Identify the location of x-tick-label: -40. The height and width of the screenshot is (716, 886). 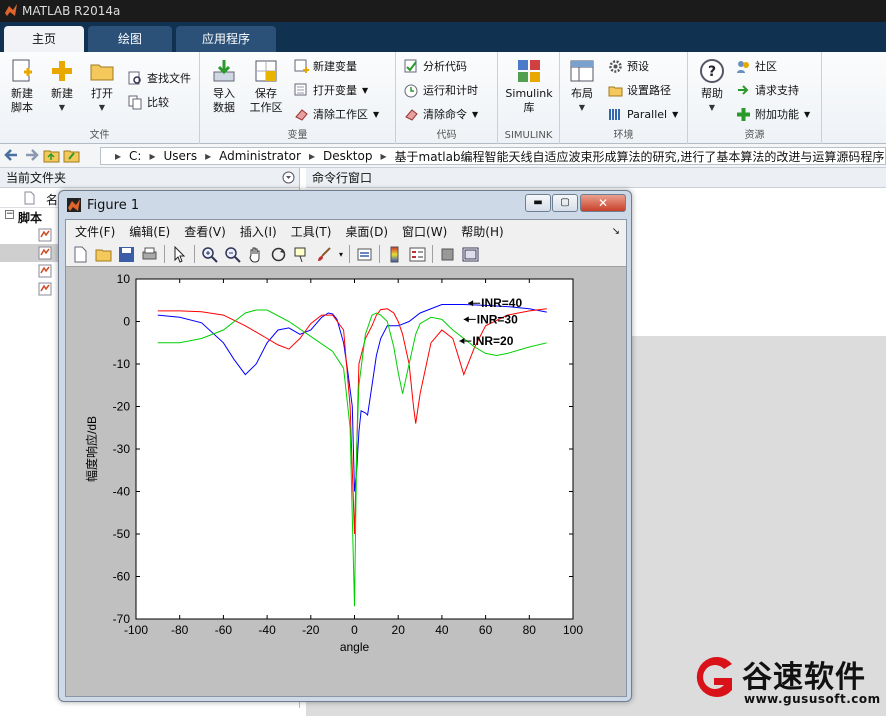
(267, 630).